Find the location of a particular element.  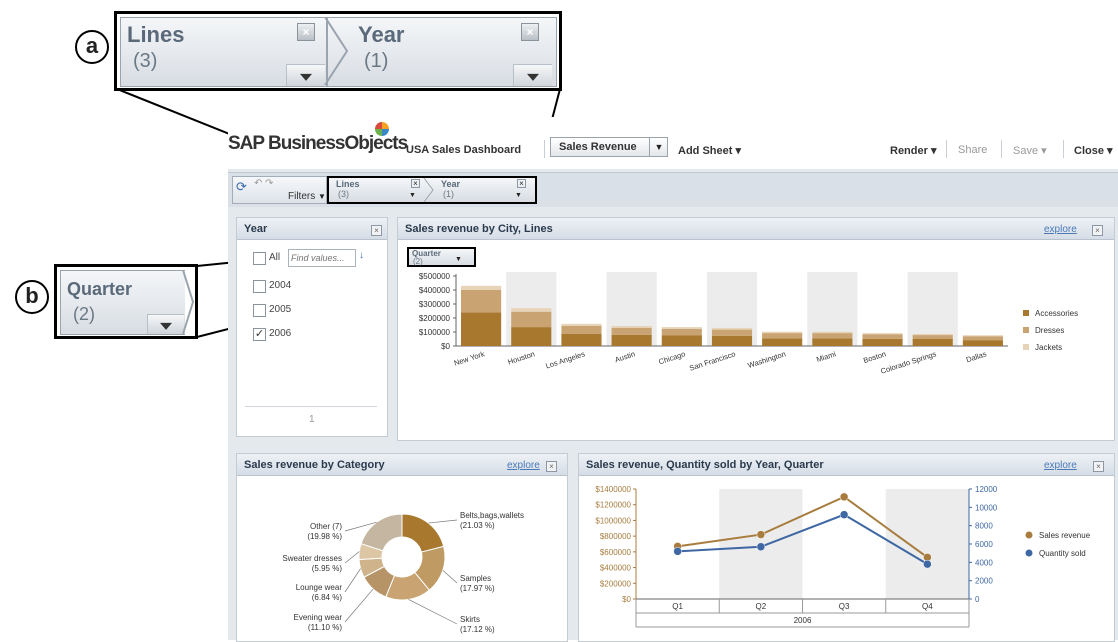

y-right-tick-label: 6000 is located at coordinates (984, 544).